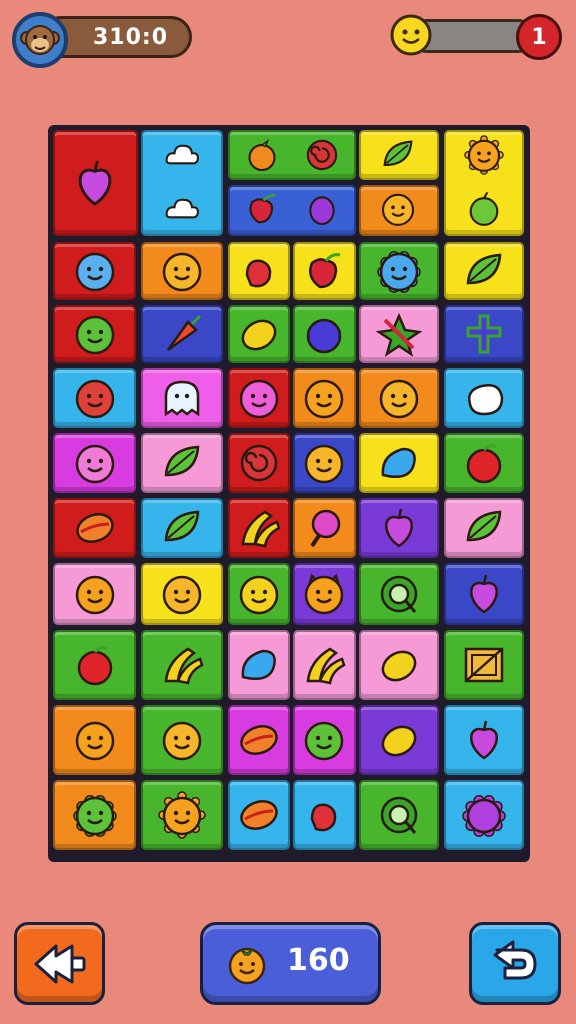  What do you see at coordinates (262, 155) in the screenshot?
I see `orange-fruit-icon` at bounding box center [262, 155].